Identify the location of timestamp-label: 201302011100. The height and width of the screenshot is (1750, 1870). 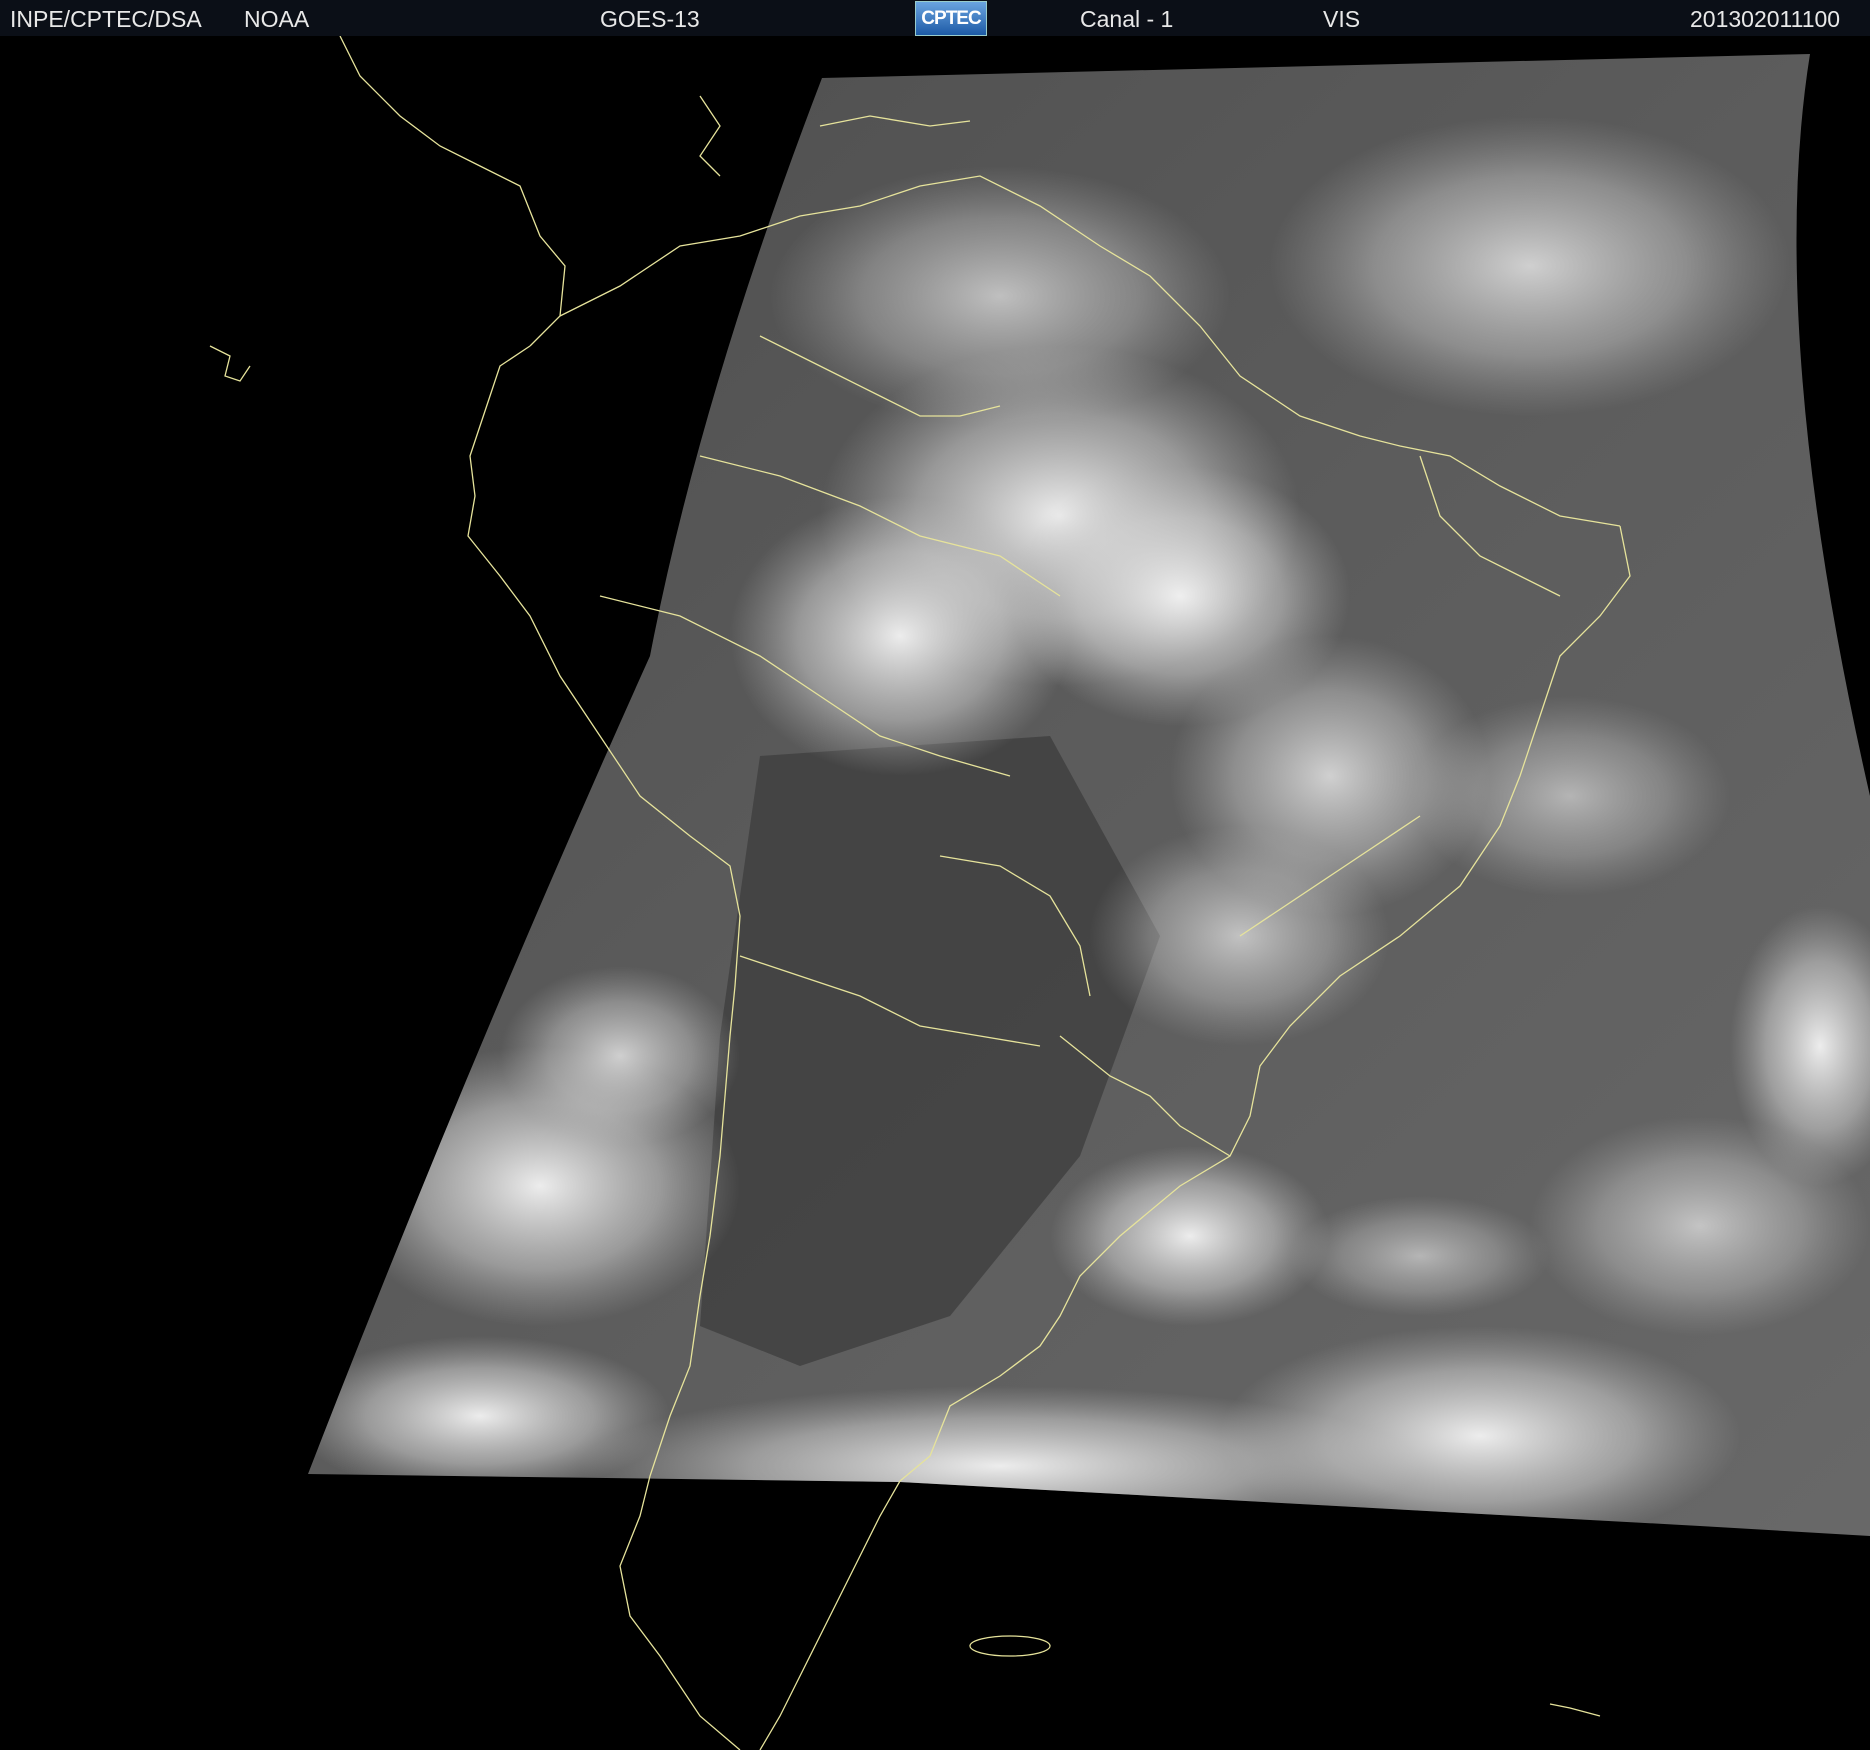
(1765, 19).